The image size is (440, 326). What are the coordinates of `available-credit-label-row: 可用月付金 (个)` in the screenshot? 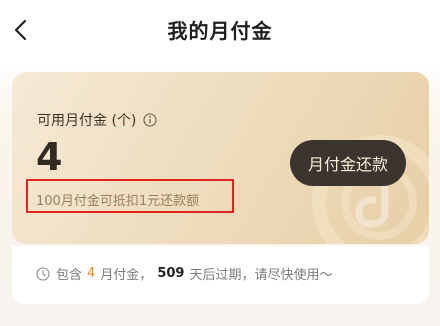 It's located at (97, 120).